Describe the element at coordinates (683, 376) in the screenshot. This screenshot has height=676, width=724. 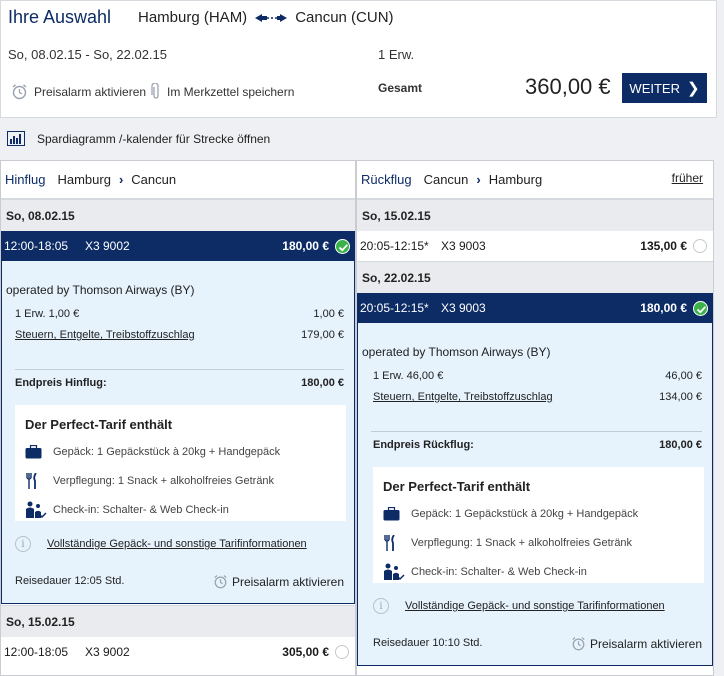
I see `fare-value: 46,00 €` at that location.